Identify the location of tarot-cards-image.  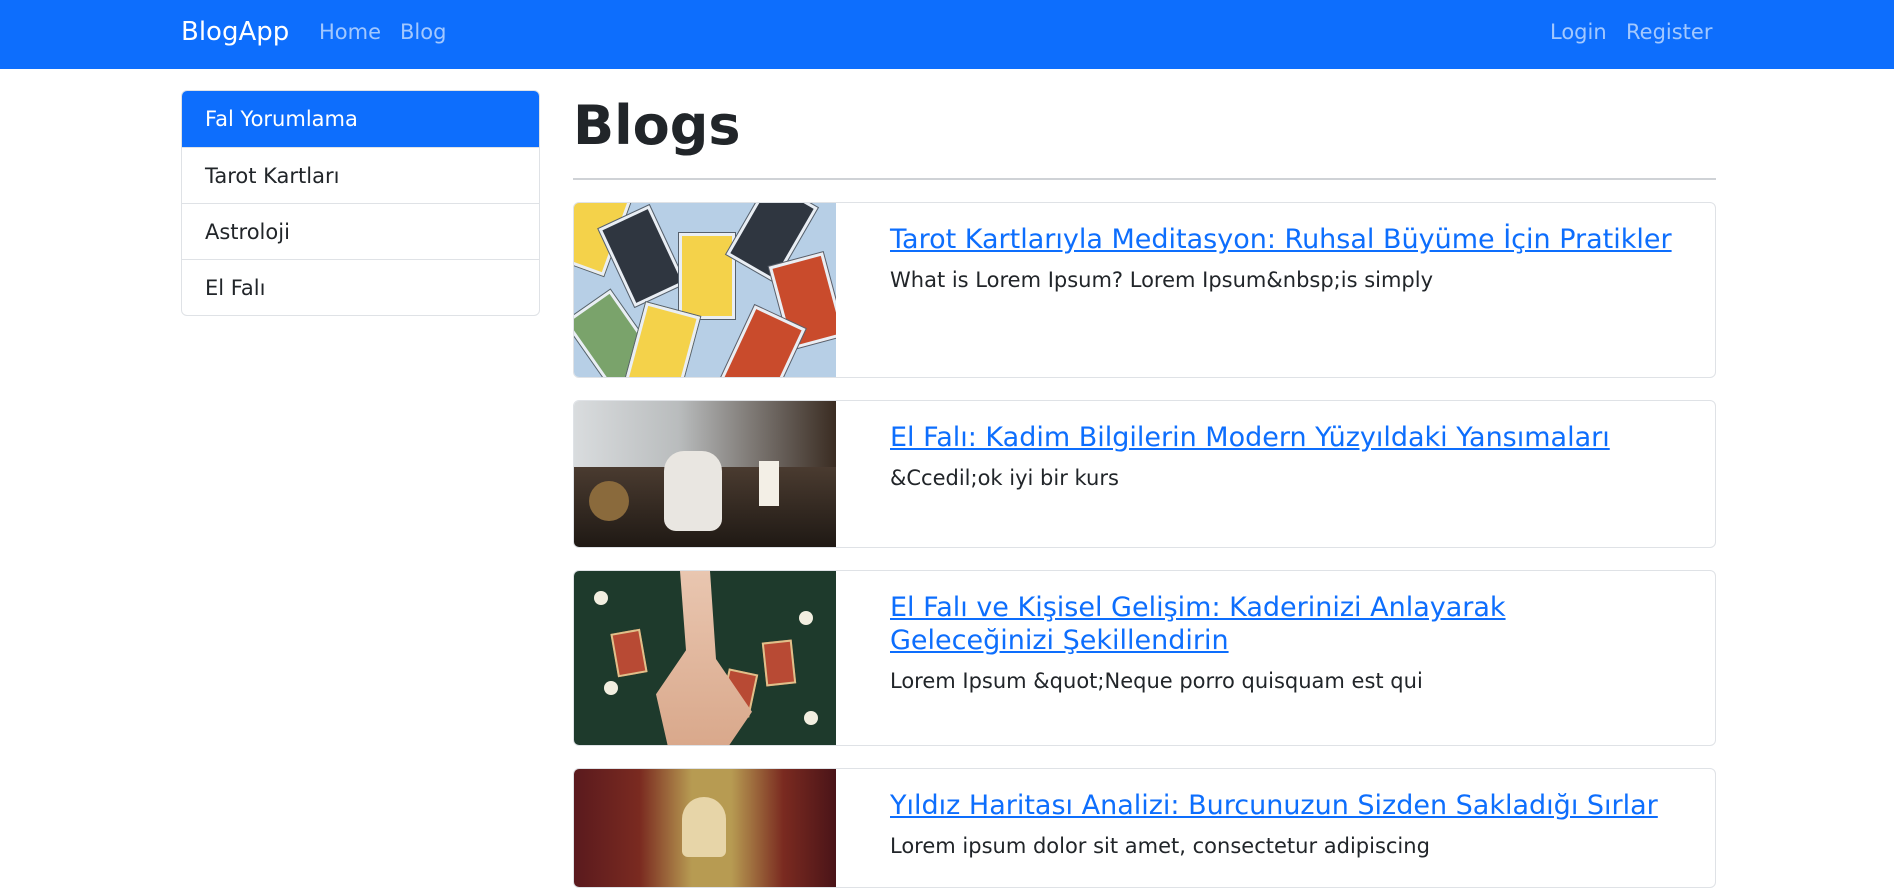
(705, 290).